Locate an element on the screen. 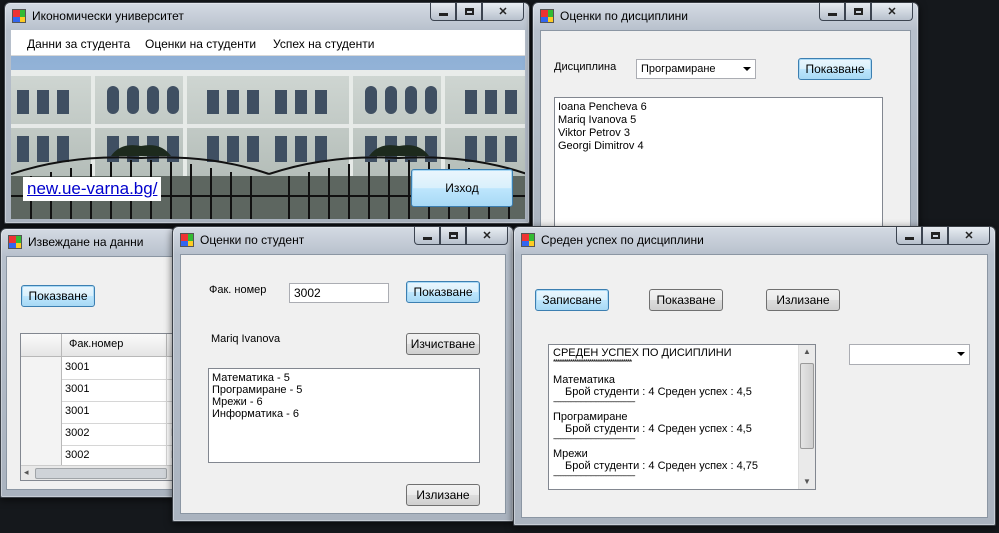 Image resolution: width=999 pixels, height=533 pixels. report-entry-name: Програмиране is located at coordinates (590, 416).